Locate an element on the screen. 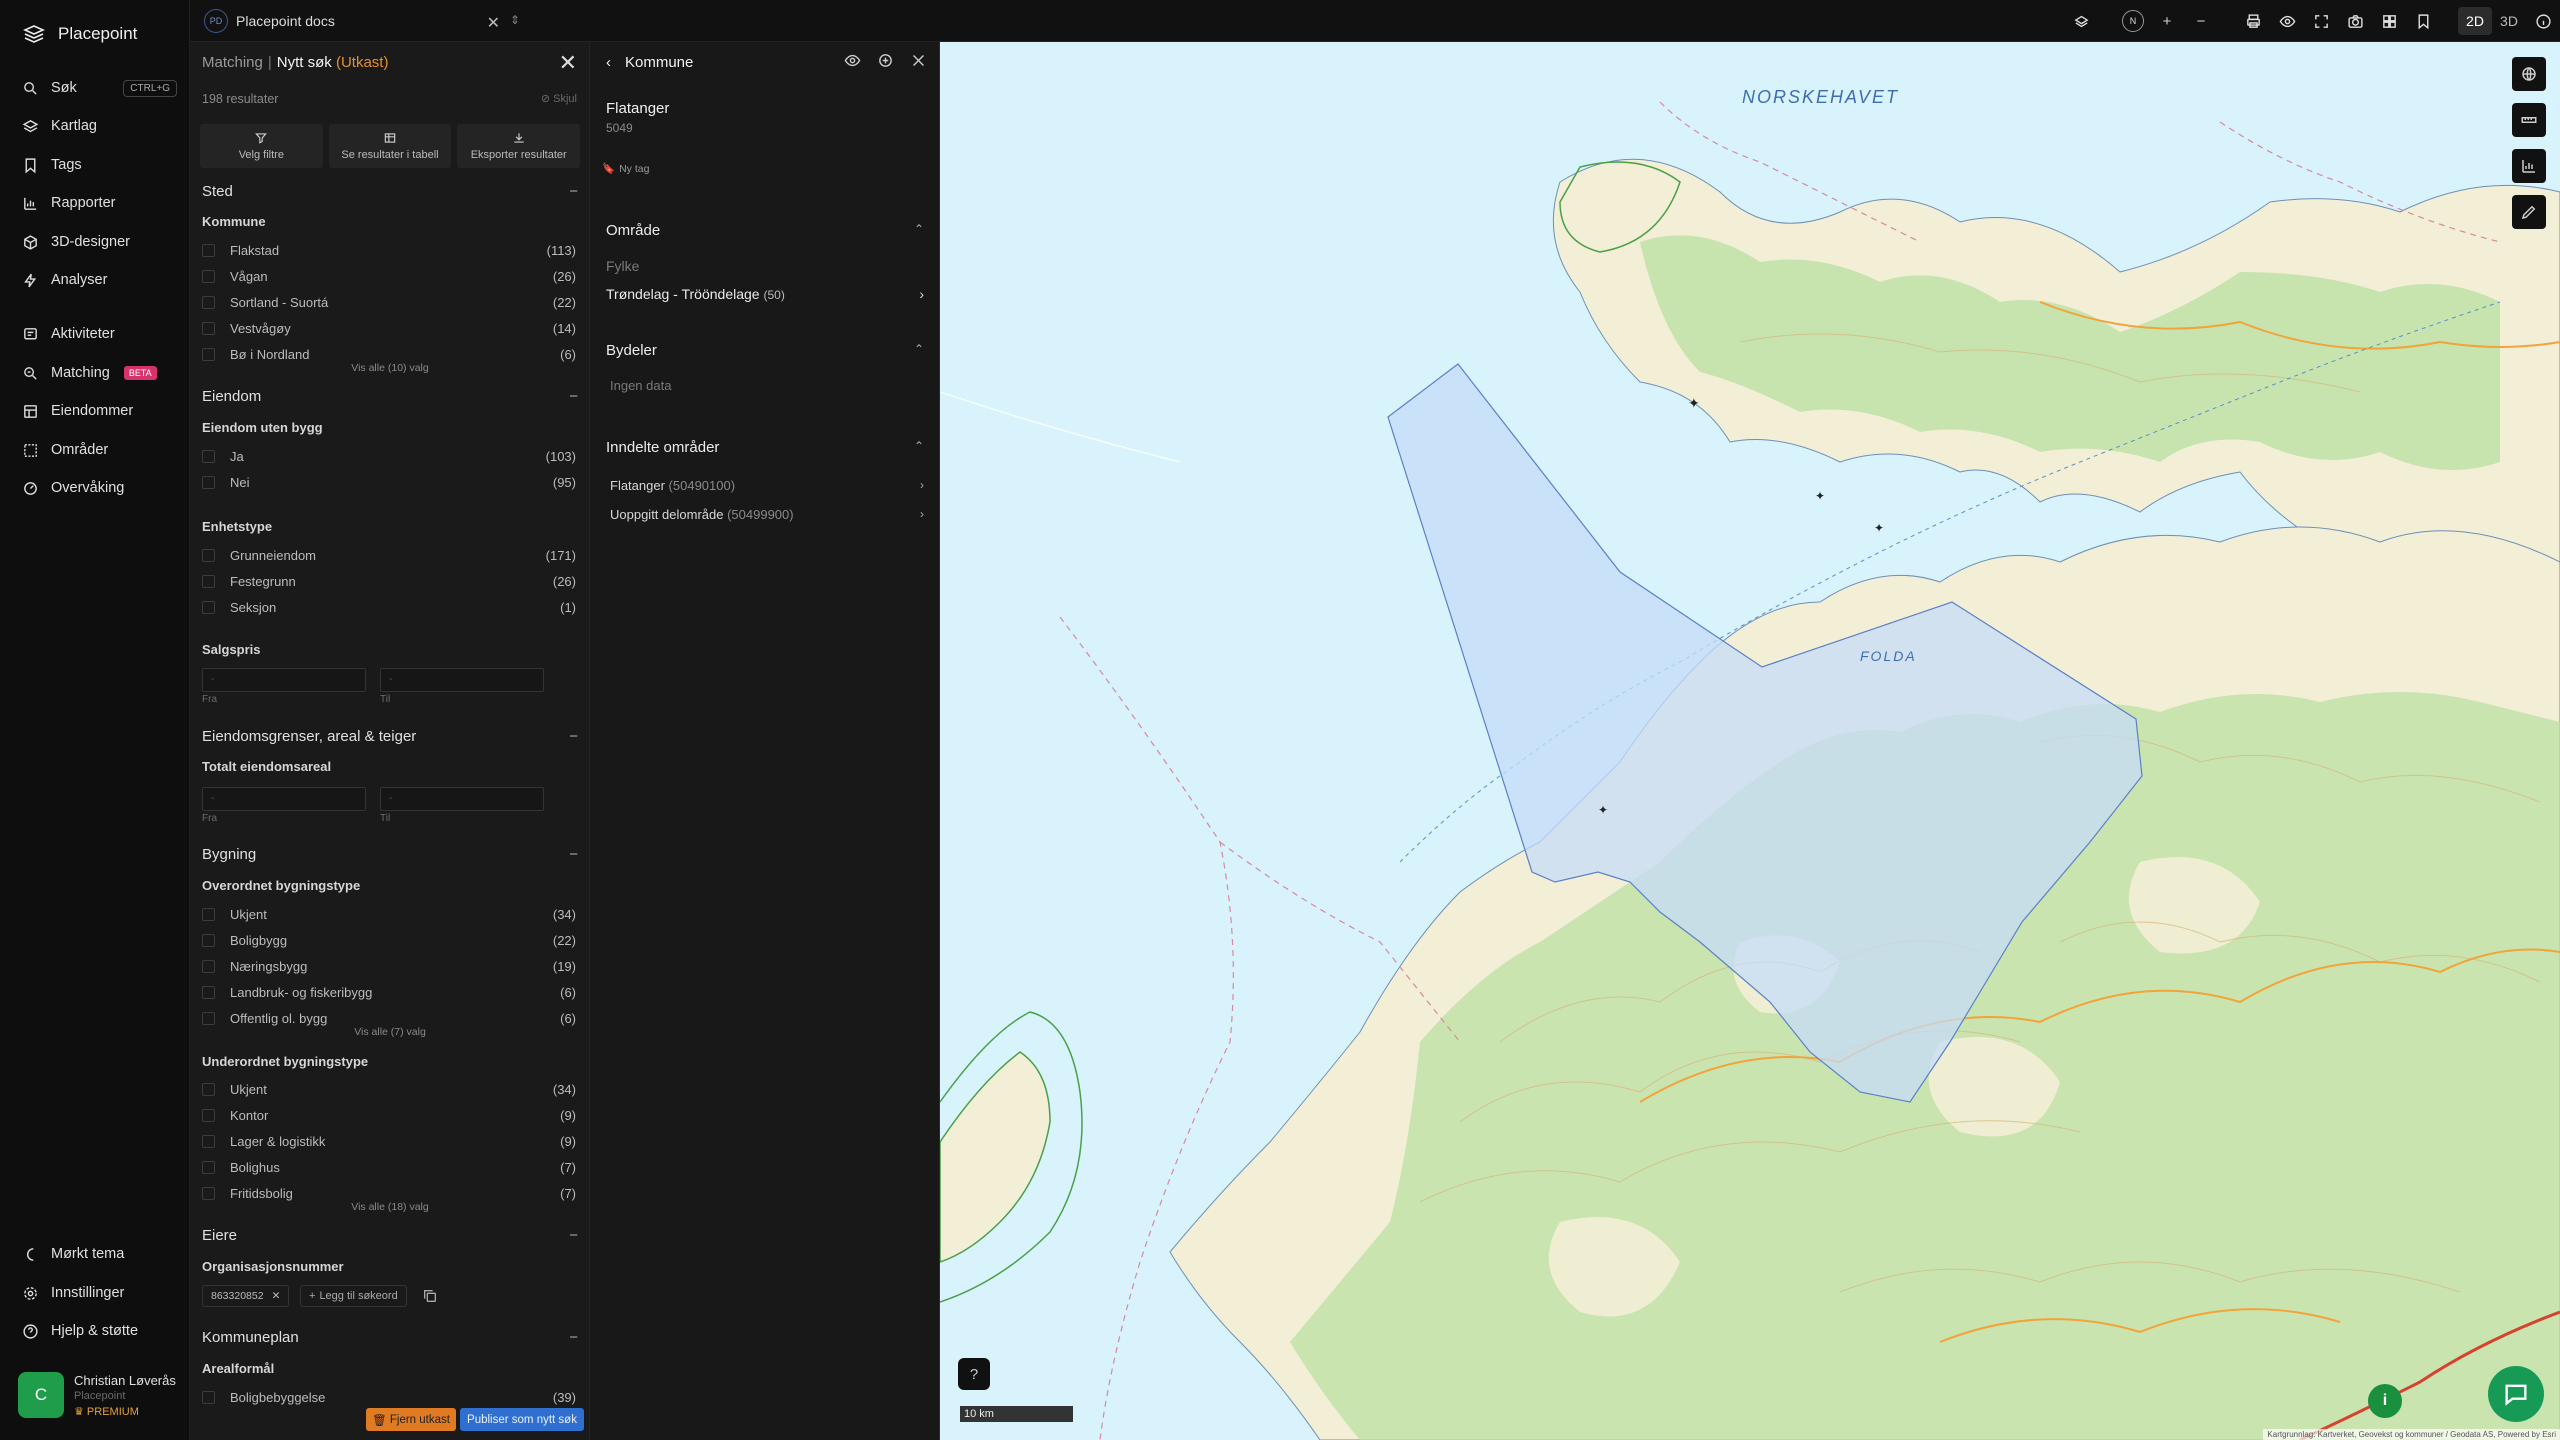 This screenshot has width=2560, height=1440. list-item: Flatanger (50490100) › is located at coordinates (767, 485).